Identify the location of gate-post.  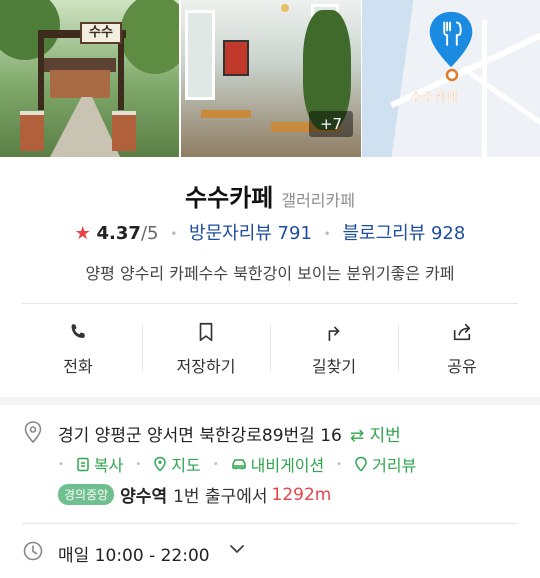
(41, 70).